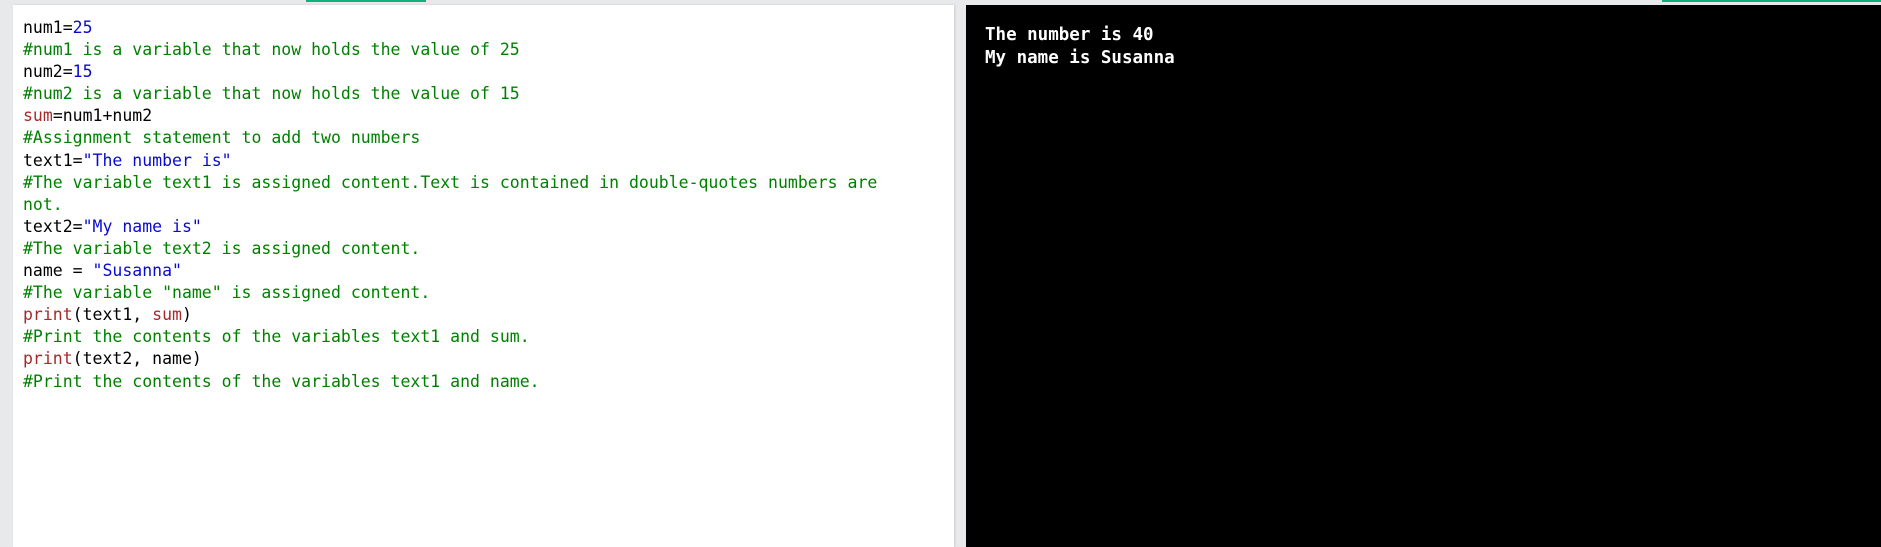  I want to click on code-comment: not., so click(43, 204).